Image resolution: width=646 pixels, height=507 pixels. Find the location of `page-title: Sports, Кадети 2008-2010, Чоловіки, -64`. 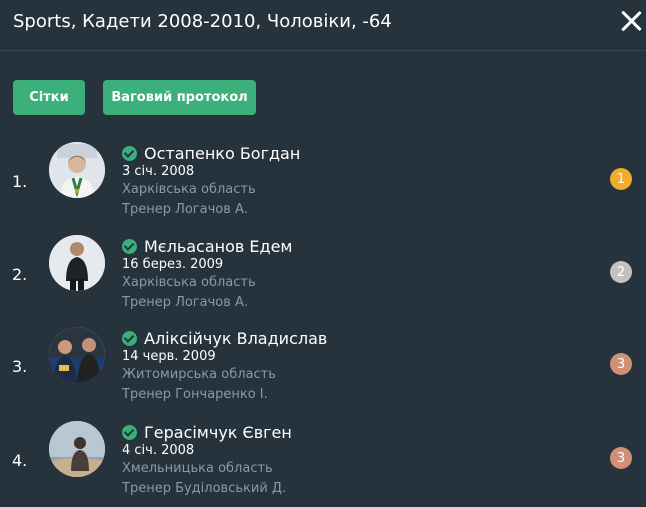

page-title: Sports, Кадети 2008-2010, Чоловіки, -64 is located at coordinates (202, 21).